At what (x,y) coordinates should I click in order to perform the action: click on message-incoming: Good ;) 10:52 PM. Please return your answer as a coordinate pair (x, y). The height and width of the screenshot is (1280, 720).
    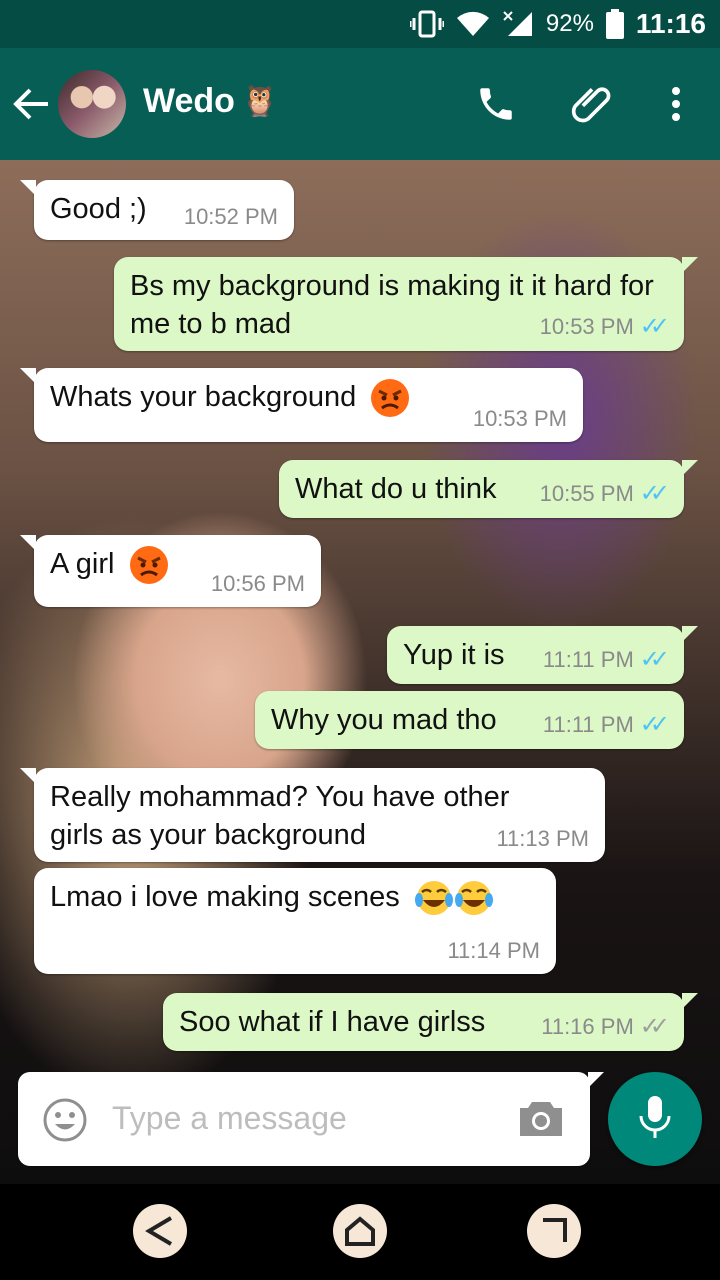
    Looking at the image, I should click on (157, 210).